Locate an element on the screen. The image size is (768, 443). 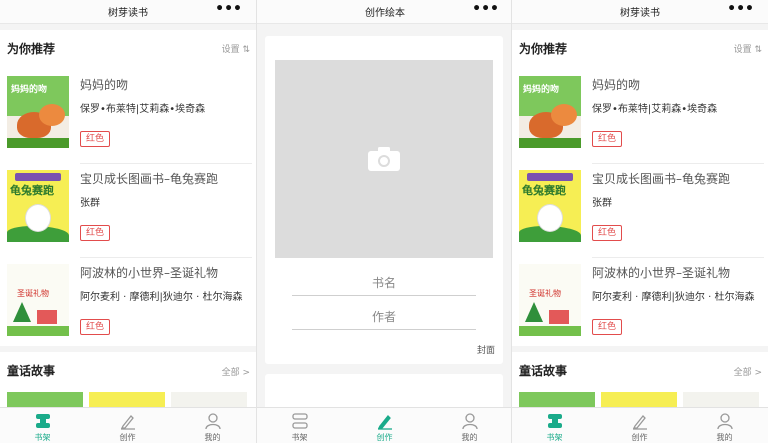
cover-upload-area is located at coordinates (384, 159).